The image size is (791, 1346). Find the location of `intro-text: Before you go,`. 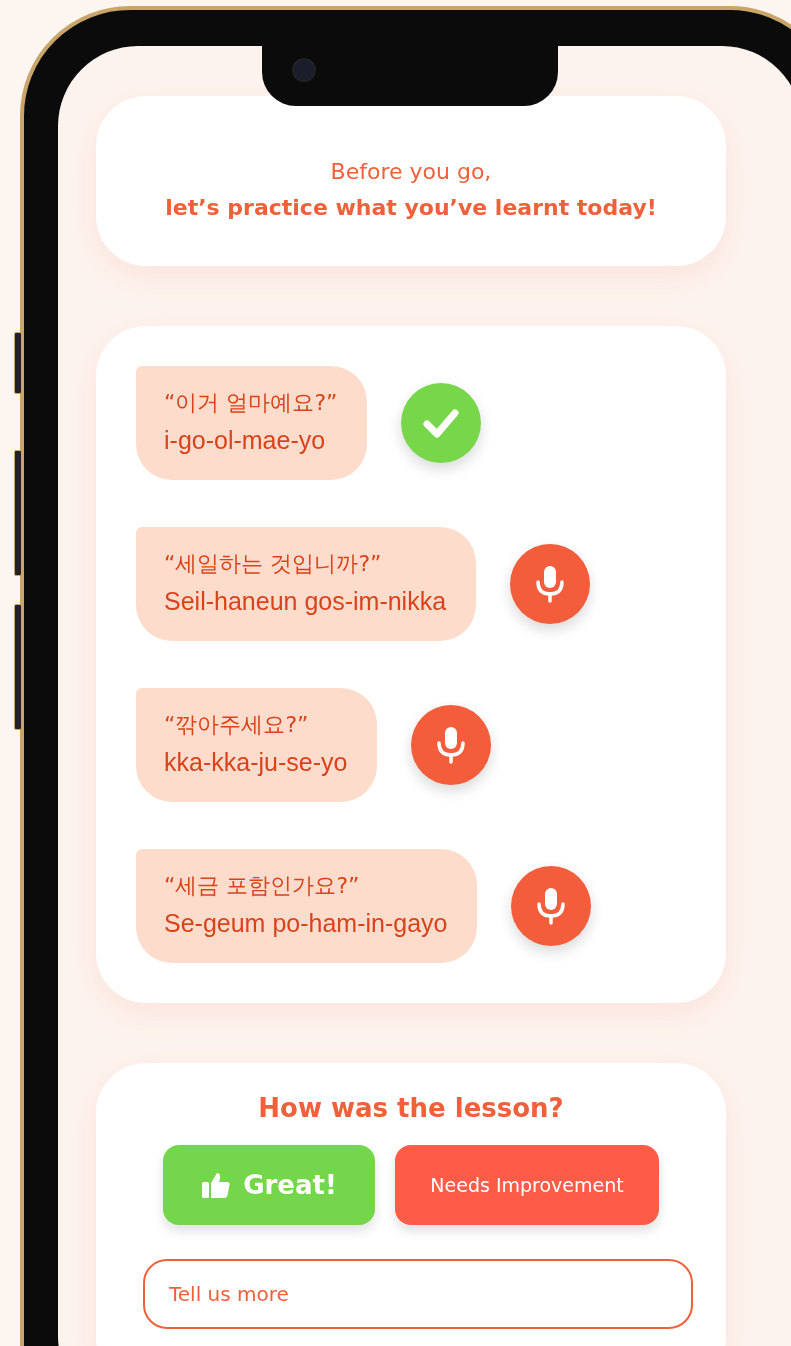

intro-text: Before you go, is located at coordinates (411, 172).